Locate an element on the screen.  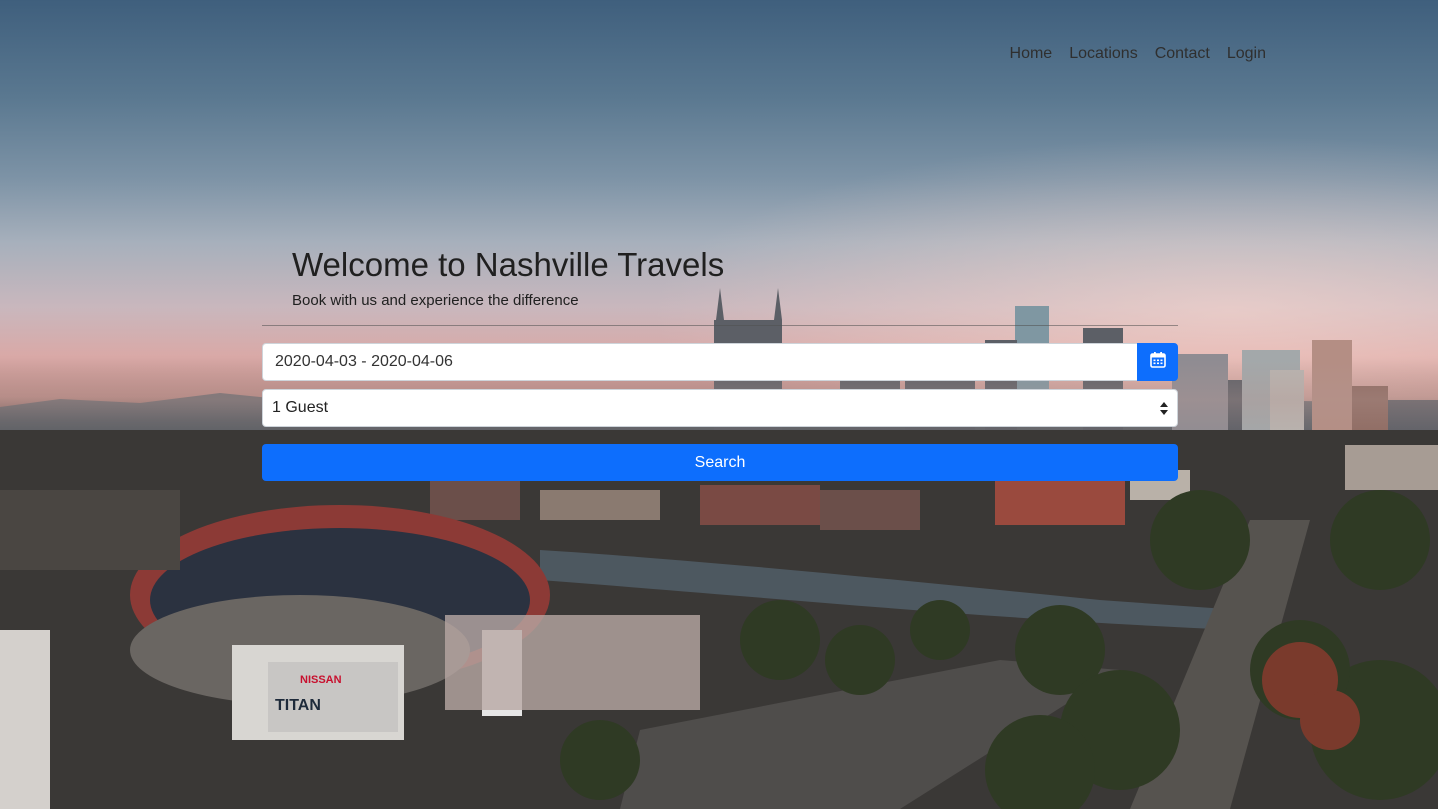
nav-home-link: Home is located at coordinates (1031, 54).